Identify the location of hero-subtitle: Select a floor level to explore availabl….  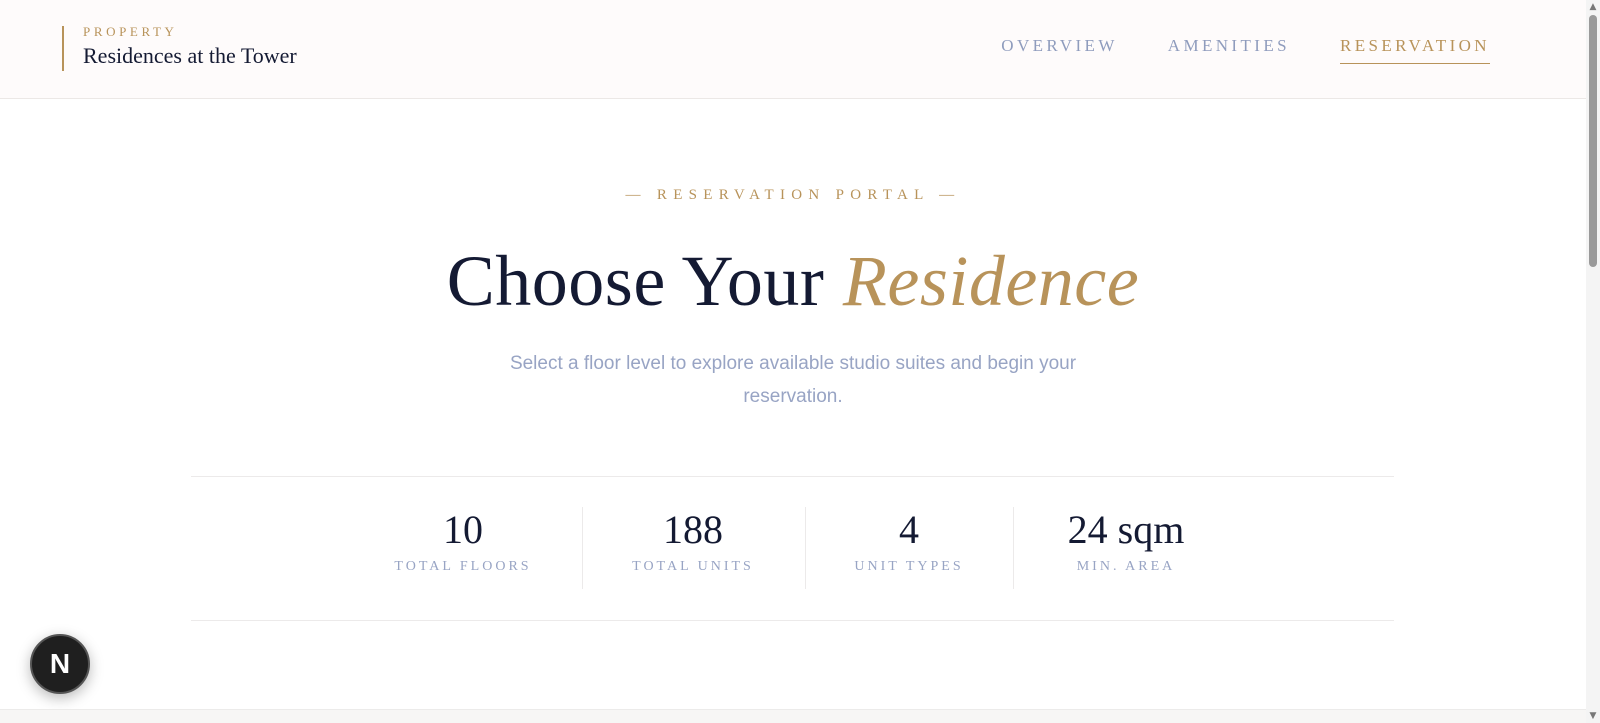
(793, 380).